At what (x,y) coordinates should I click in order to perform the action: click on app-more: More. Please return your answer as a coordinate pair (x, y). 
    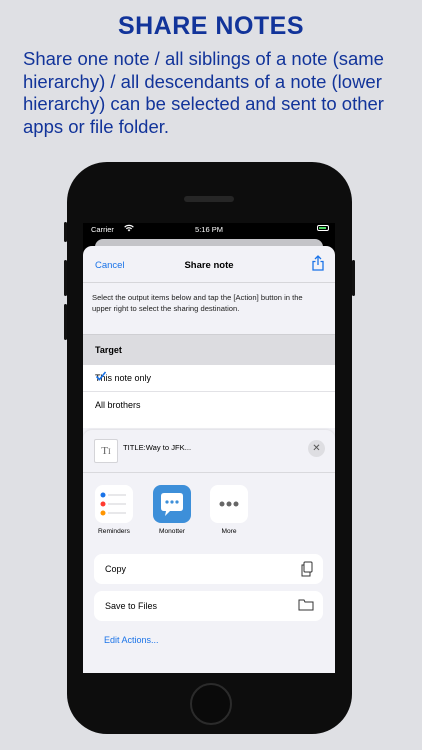
    Looking at the image, I should click on (229, 510).